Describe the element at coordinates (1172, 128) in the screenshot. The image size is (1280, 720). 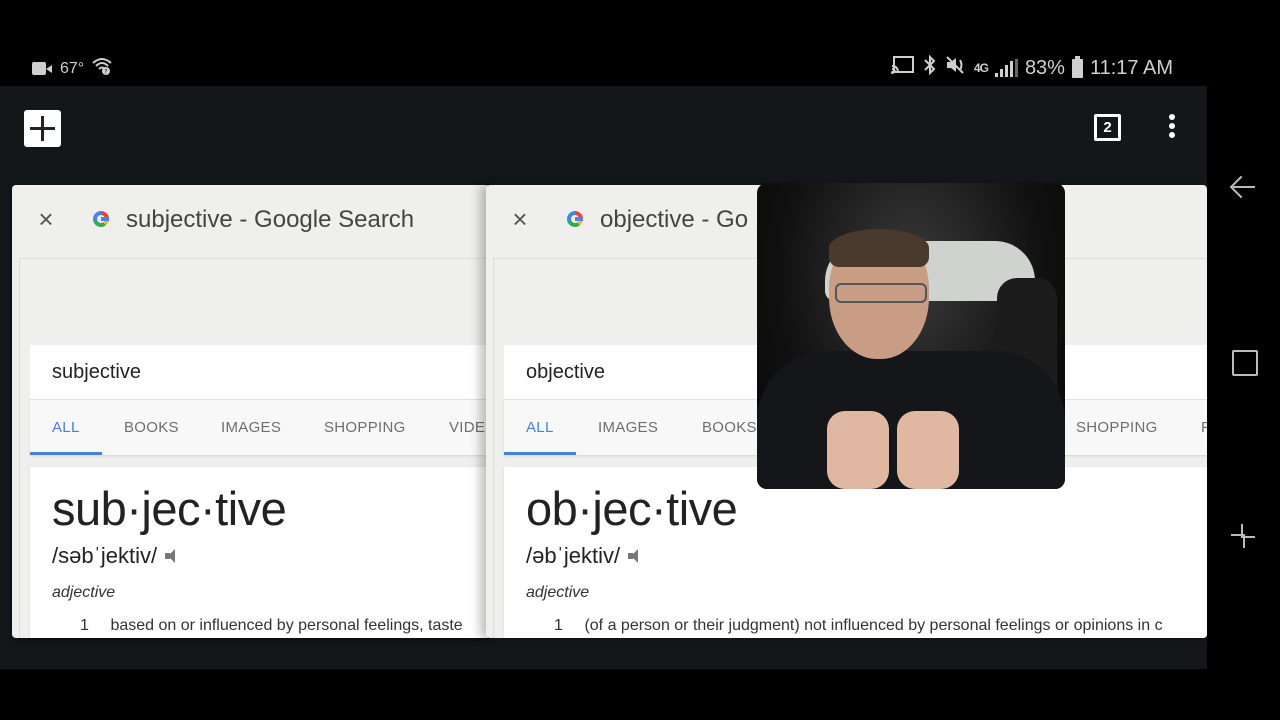
I see `menu-button` at that location.